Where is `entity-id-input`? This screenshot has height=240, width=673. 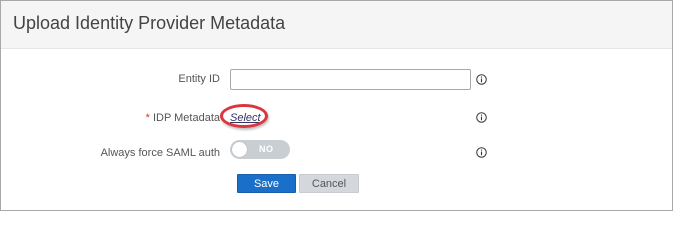
entity-id-input is located at coordinates (350, 79).